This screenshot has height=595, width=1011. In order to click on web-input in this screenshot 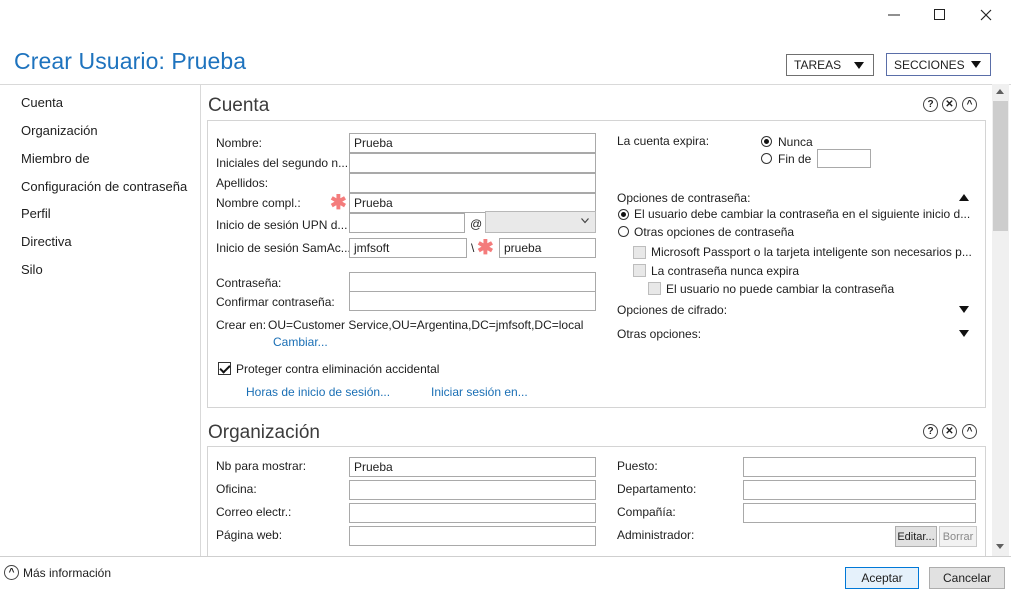, I will do `click(472, 536)`.